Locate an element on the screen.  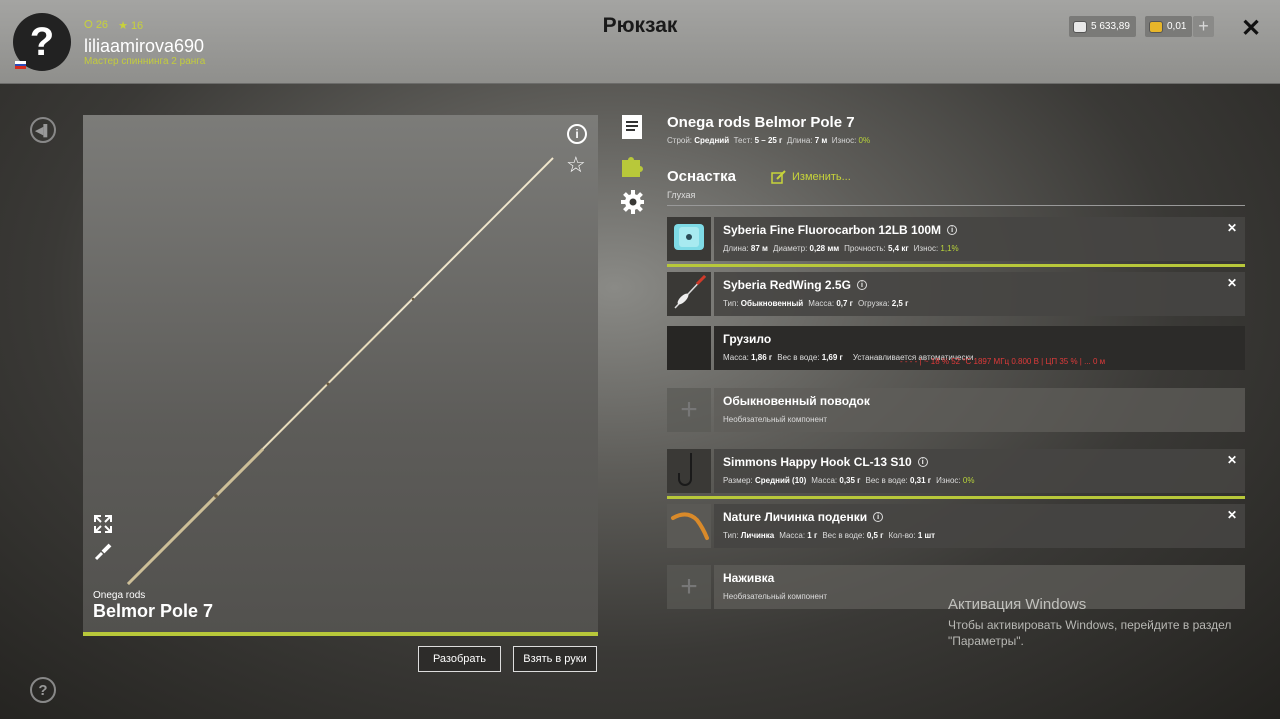
tab-tackle is located at coordinates (632, 165).